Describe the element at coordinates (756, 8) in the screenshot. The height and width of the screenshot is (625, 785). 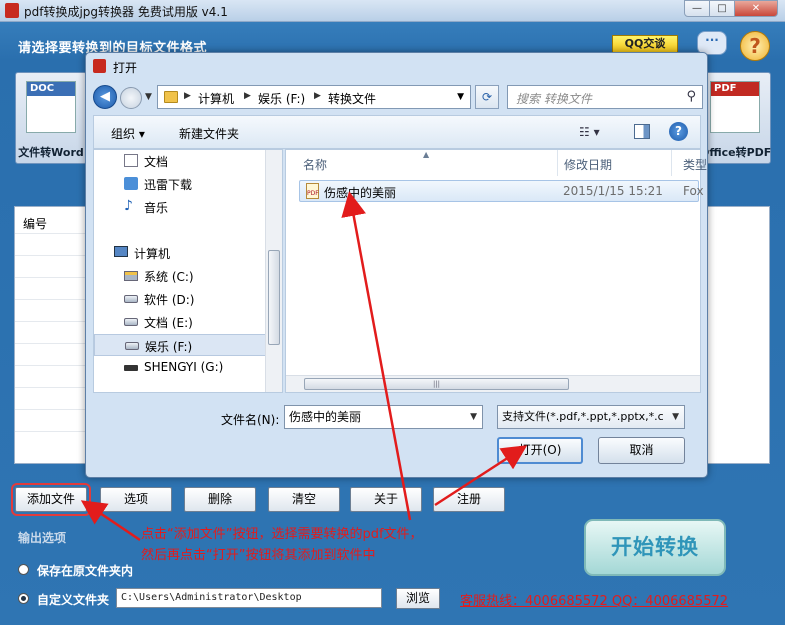
I see `close-button: ✕` at that location.